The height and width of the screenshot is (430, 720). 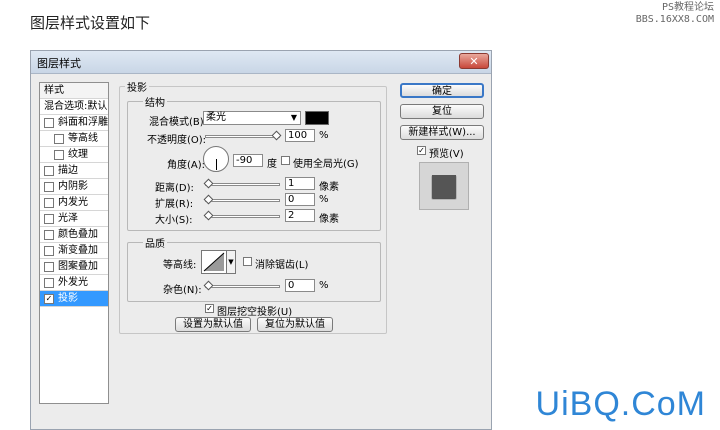 I want to click on shadow-color-swatch, so click(x=317, y=118).